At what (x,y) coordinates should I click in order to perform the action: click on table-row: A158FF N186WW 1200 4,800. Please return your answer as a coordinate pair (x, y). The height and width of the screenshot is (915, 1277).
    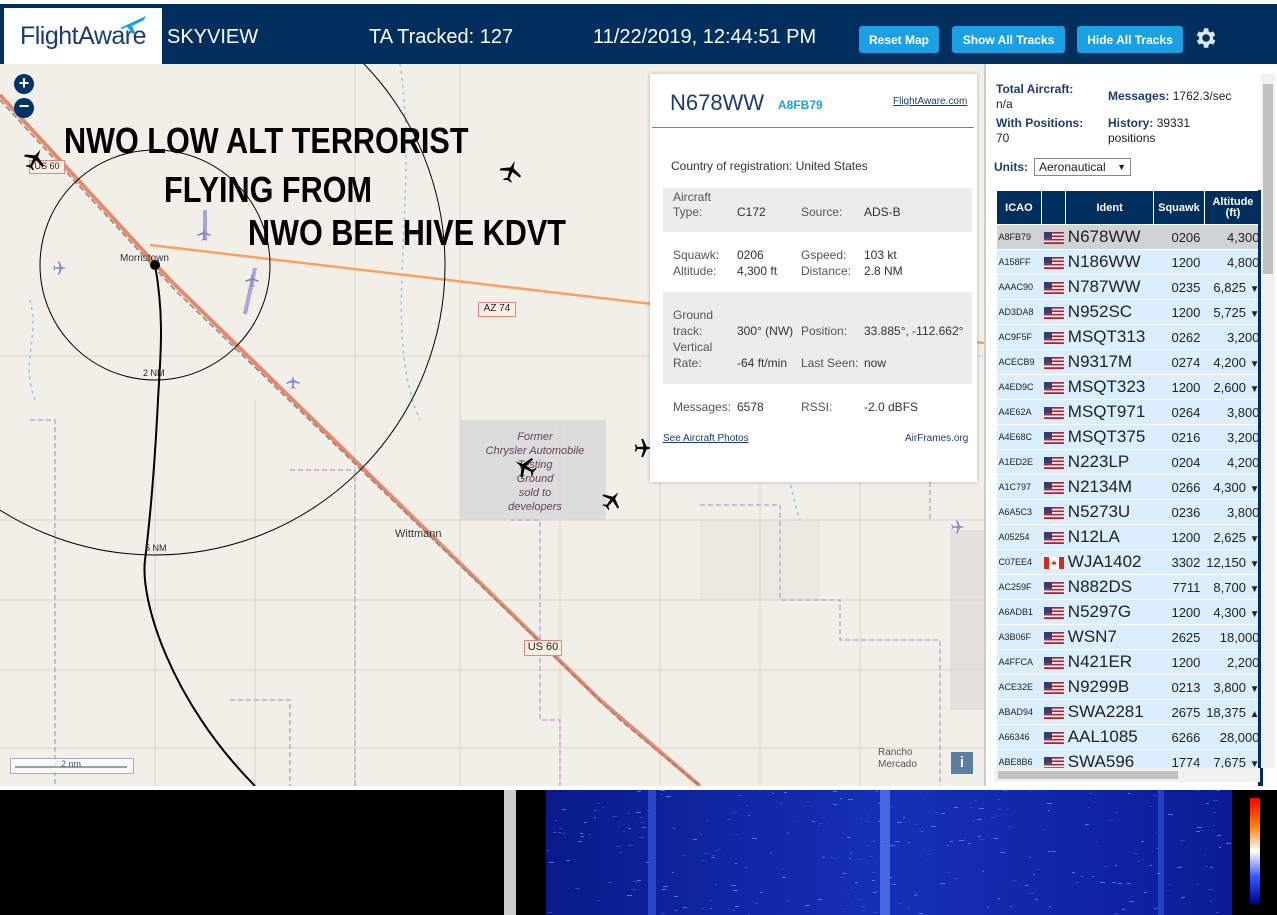
    Looking at the image, I should click on (1129, 262).